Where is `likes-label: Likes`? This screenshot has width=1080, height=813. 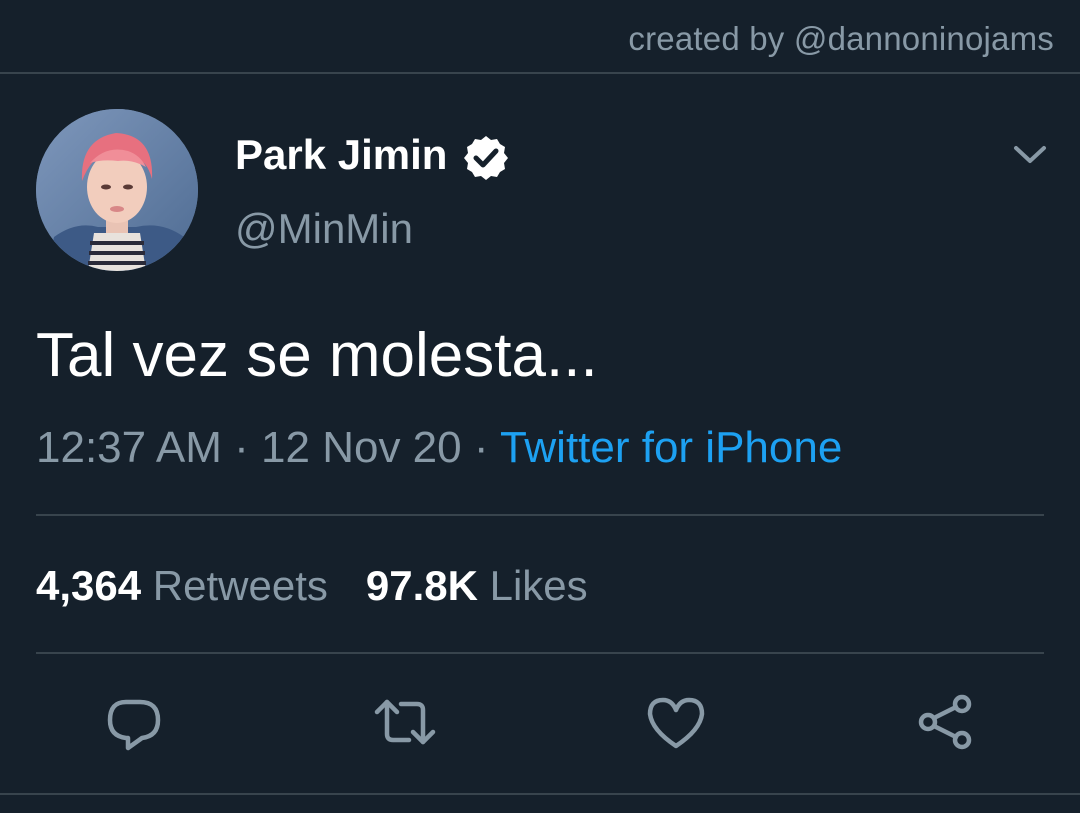
likes-label: Likes is located at coordinates (538, 585).